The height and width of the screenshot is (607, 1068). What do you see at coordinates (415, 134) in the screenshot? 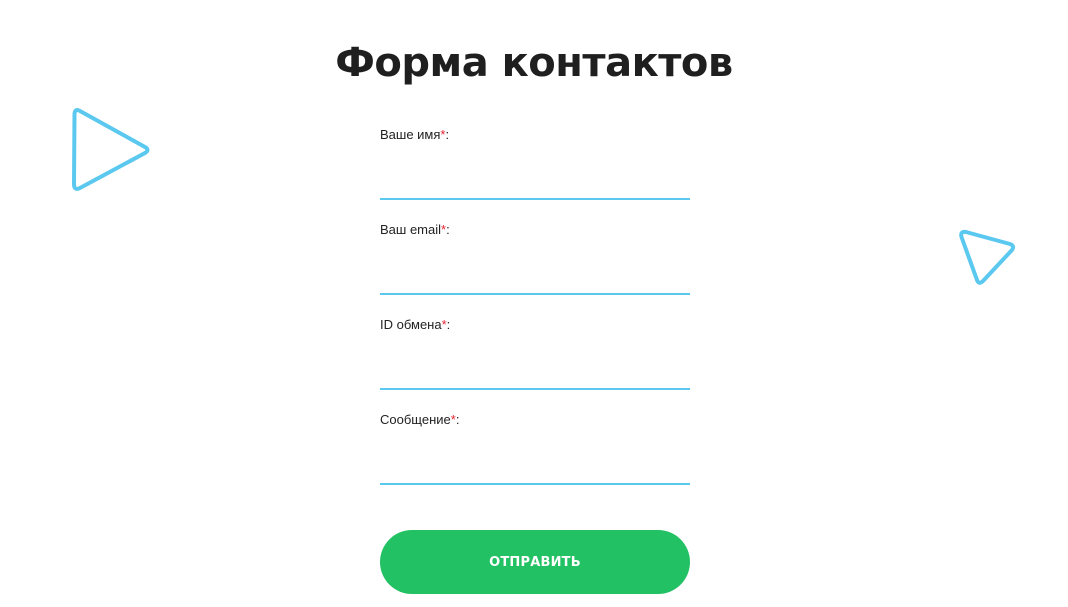
I see `name-label: Ваше имя*:` at bounding box center [415, 134].